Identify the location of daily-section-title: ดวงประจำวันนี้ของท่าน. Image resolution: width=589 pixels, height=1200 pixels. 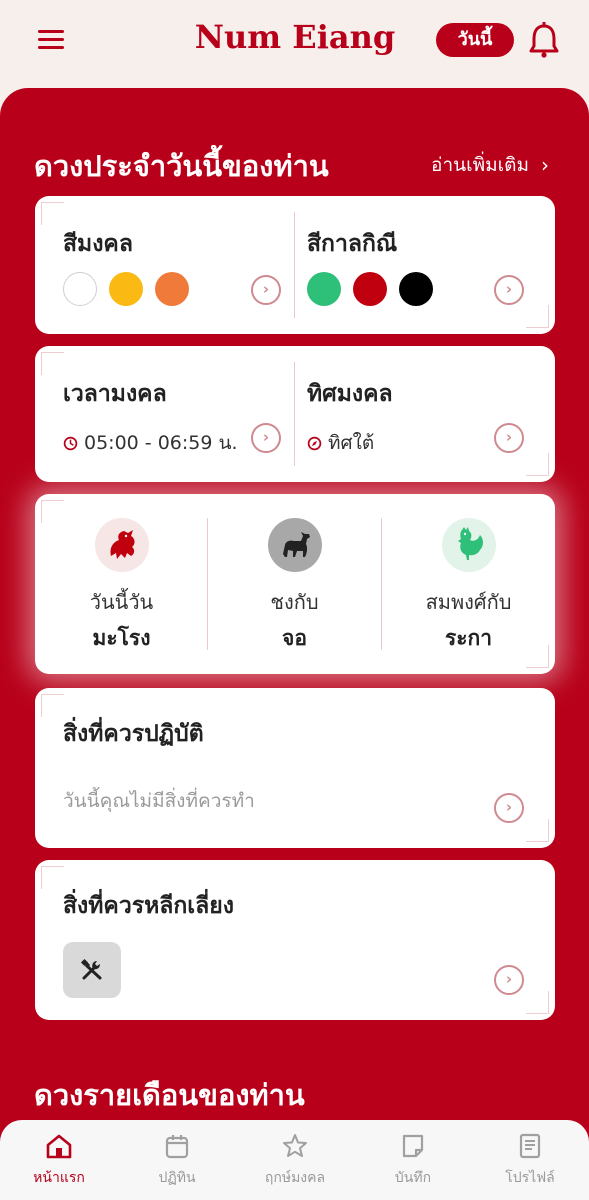
(181, 166).